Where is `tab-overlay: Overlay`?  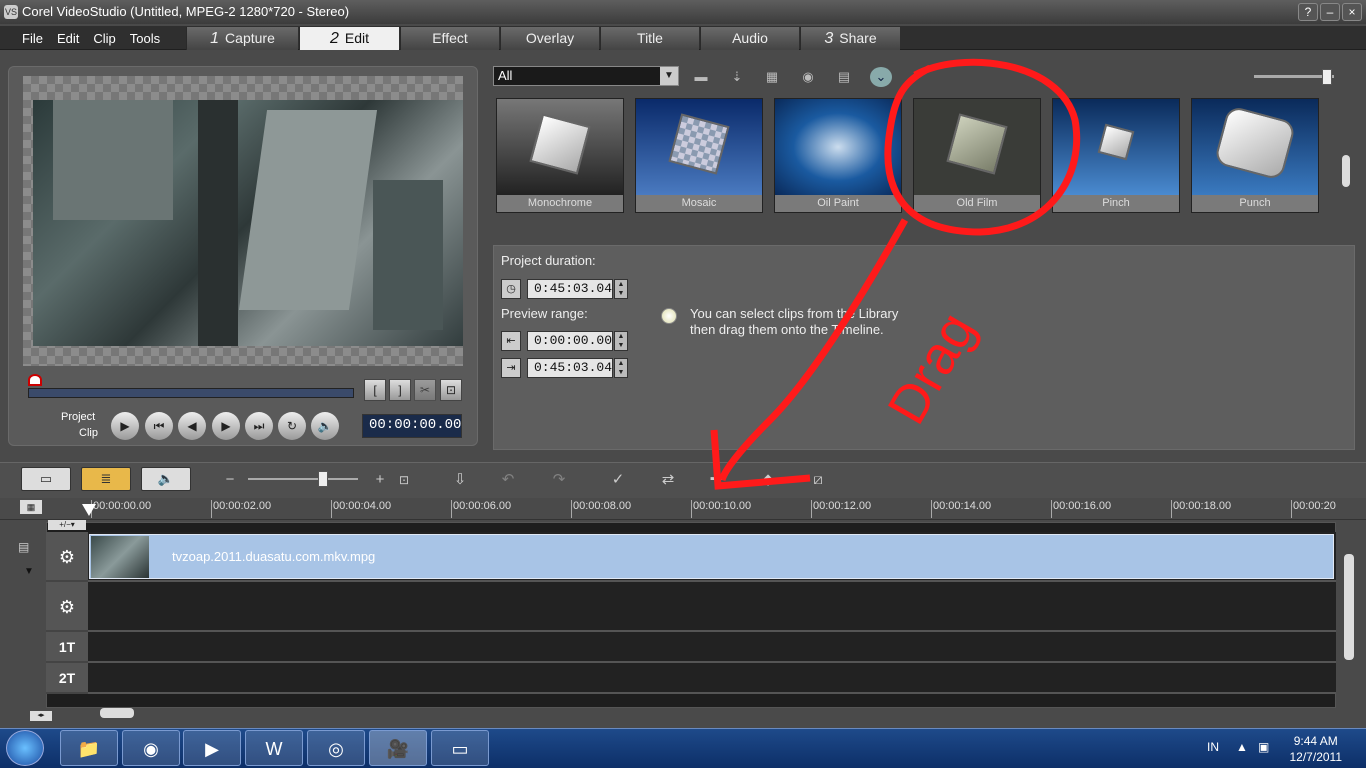
tab-overlay: Overlay is located at coordinates (549, 38).